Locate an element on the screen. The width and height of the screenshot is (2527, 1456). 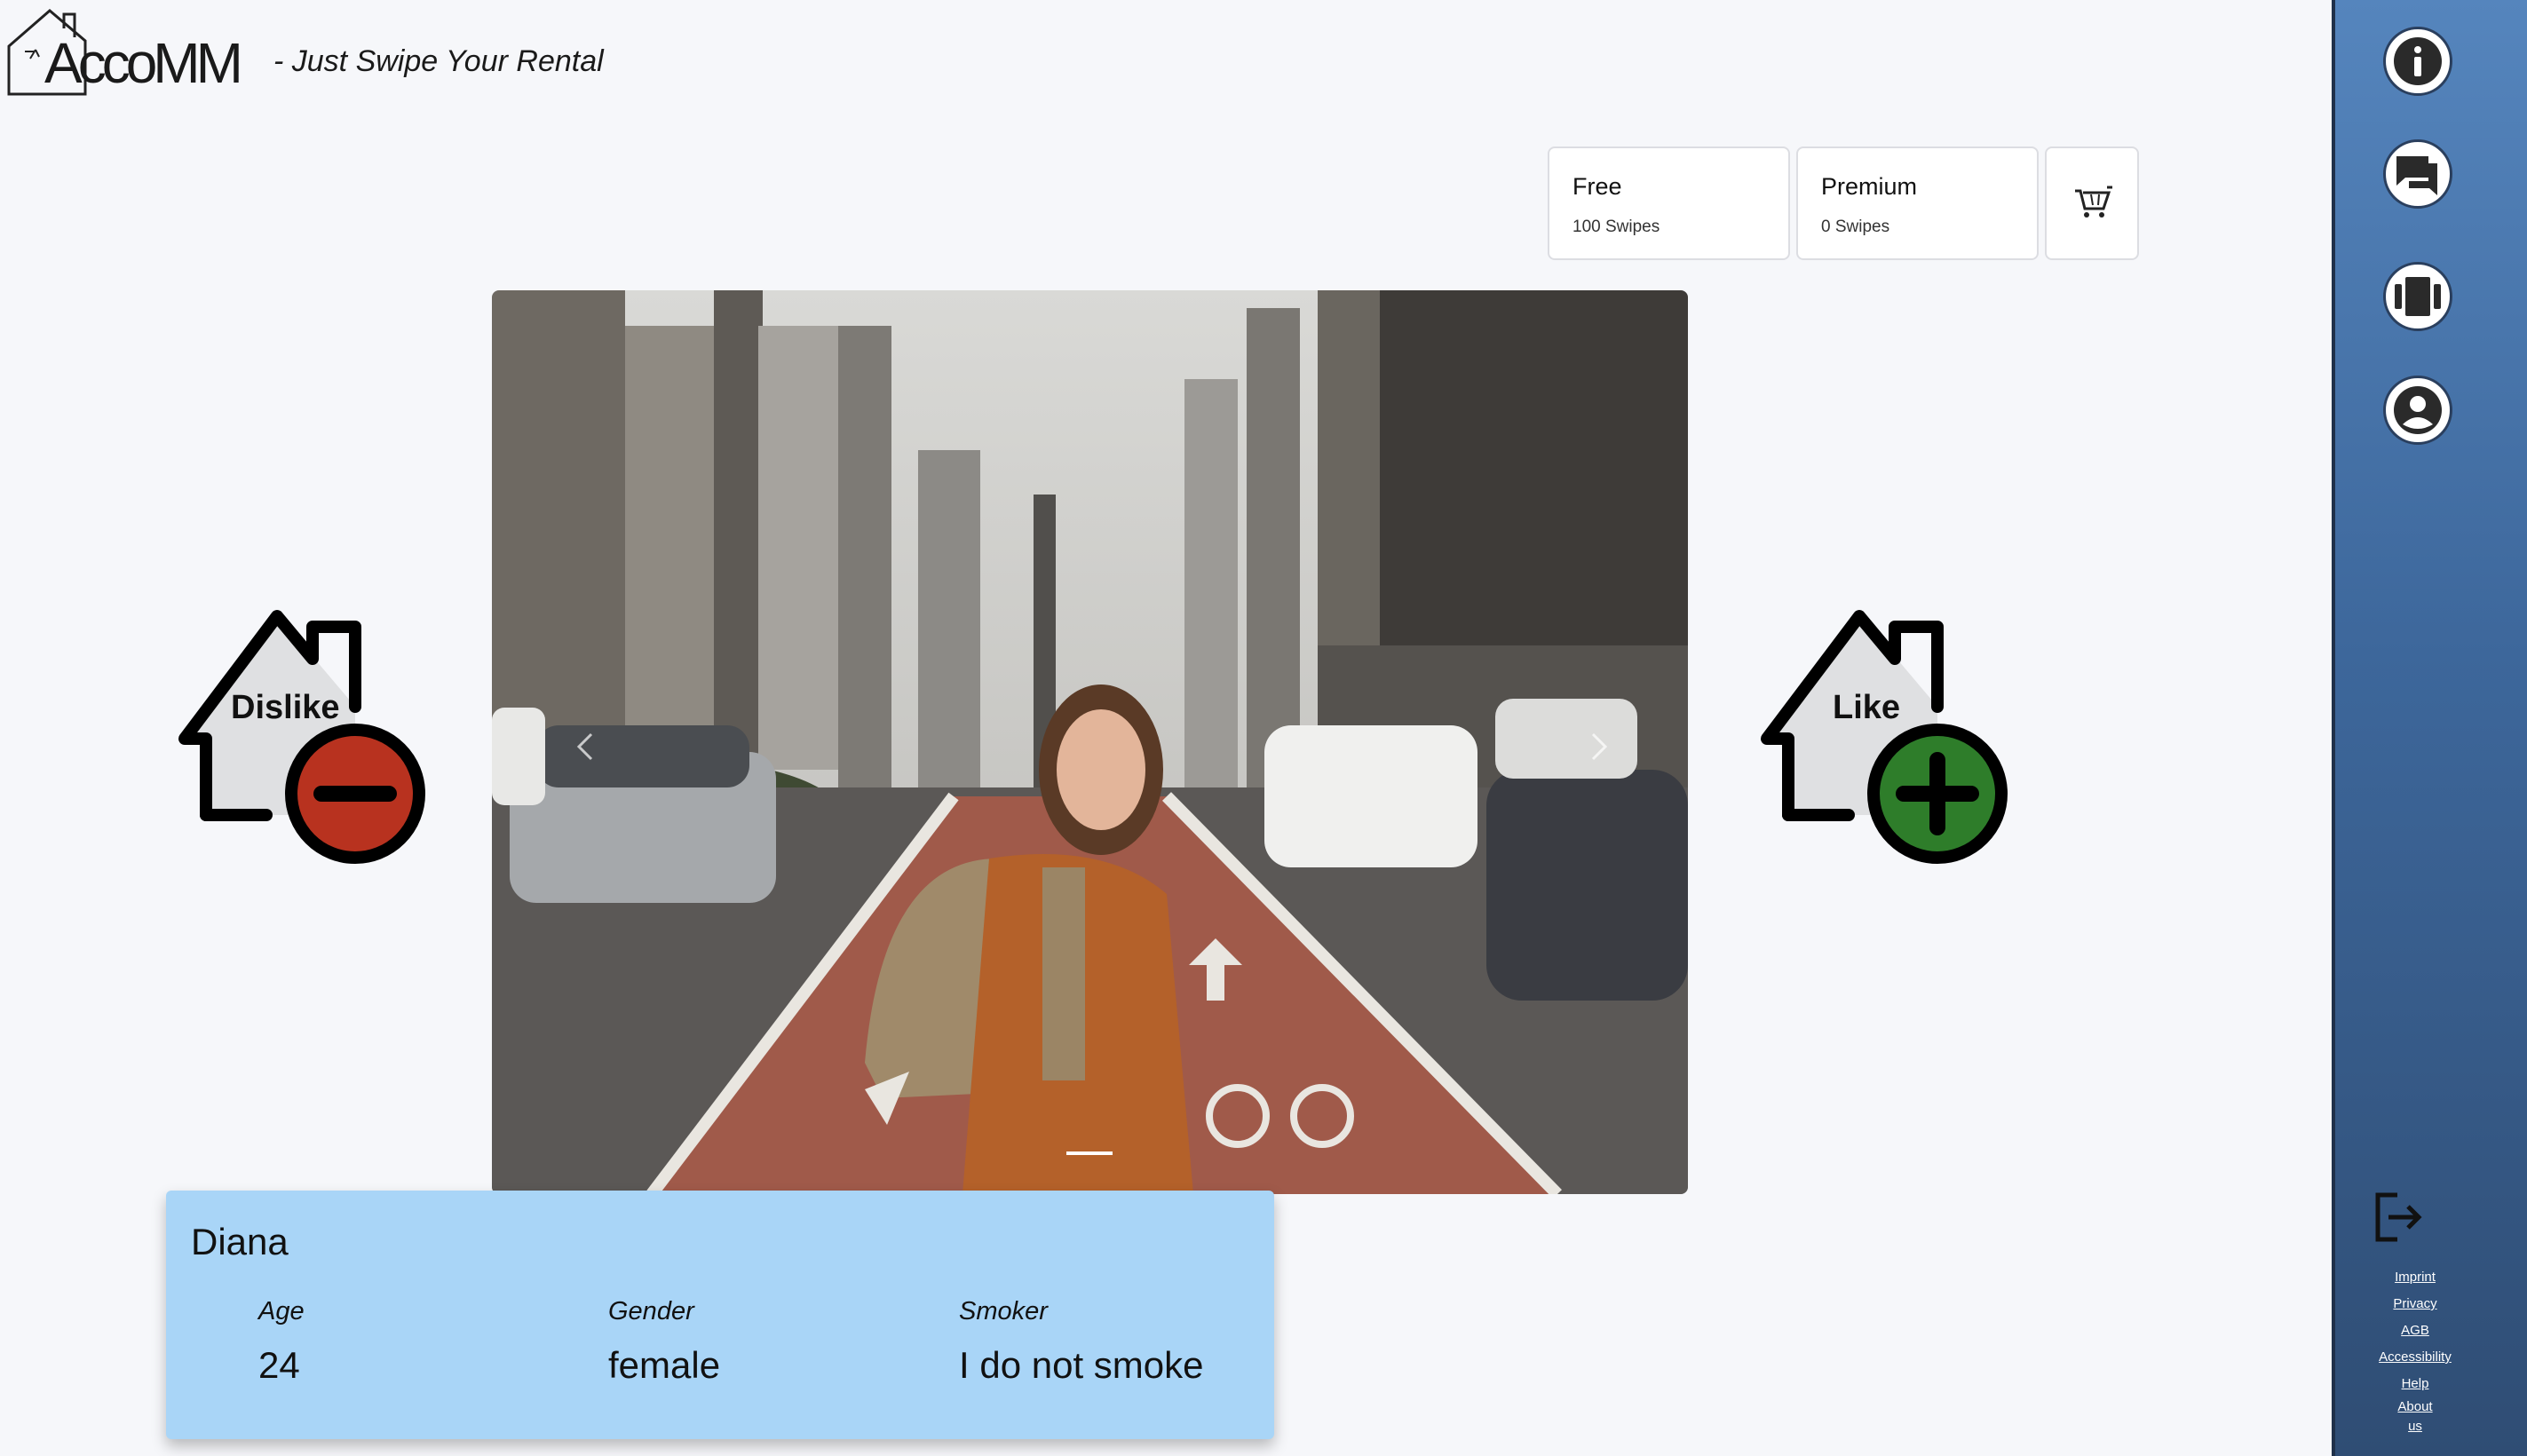
logo-wordmark: AccoMM is located at coordinates (143, 63).